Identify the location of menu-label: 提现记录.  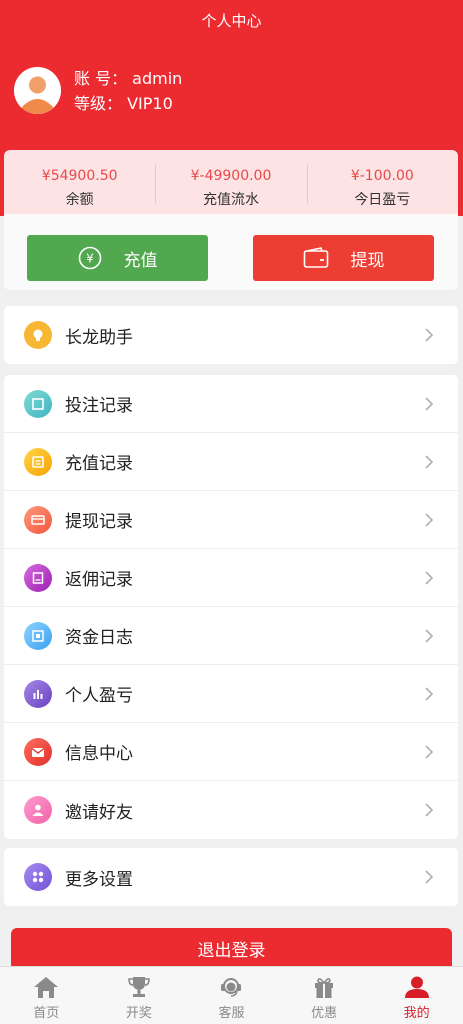
(99, 522).